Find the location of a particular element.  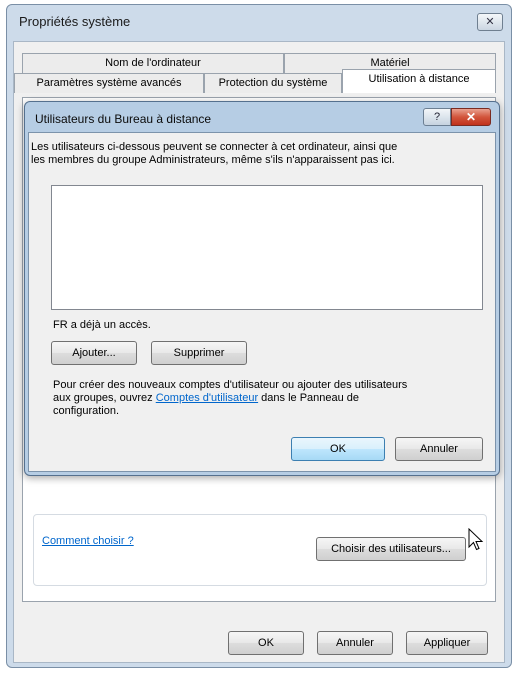

info-text: aux groupes, ouvrez is located at coordinates (104, 398).